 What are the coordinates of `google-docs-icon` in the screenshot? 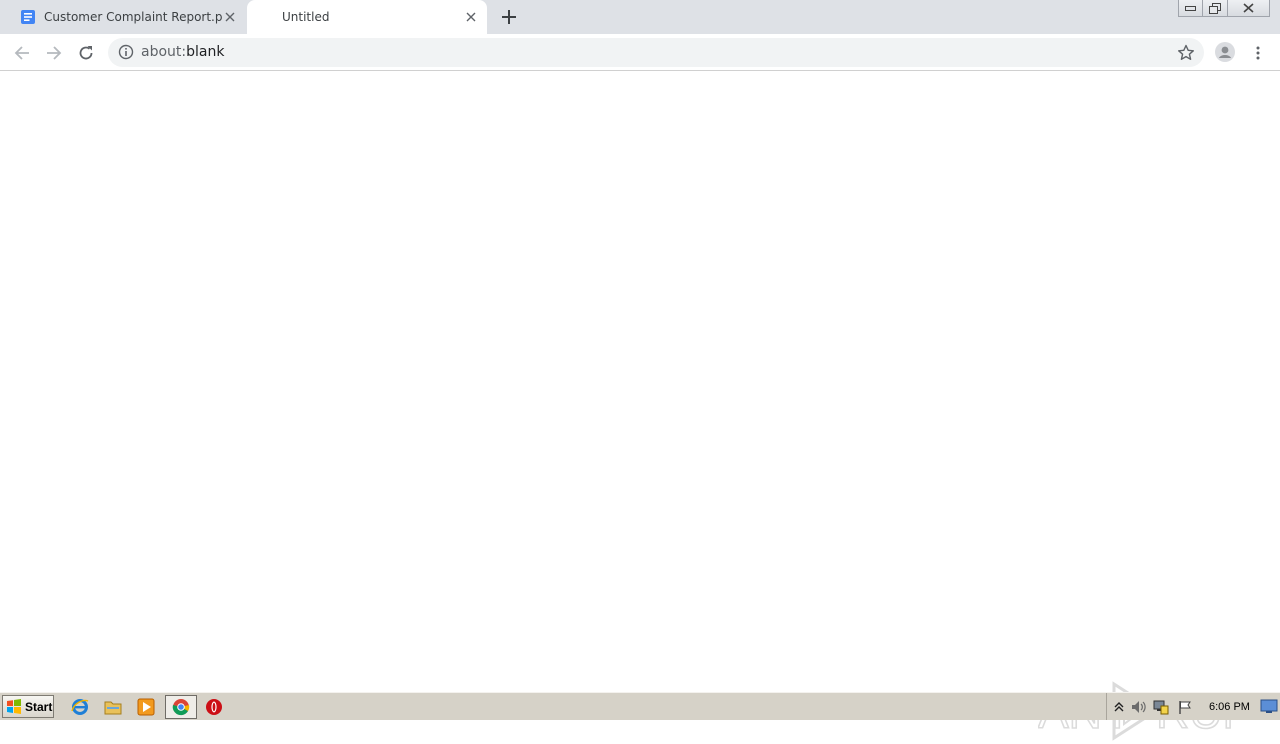 It's located at (28, 17).